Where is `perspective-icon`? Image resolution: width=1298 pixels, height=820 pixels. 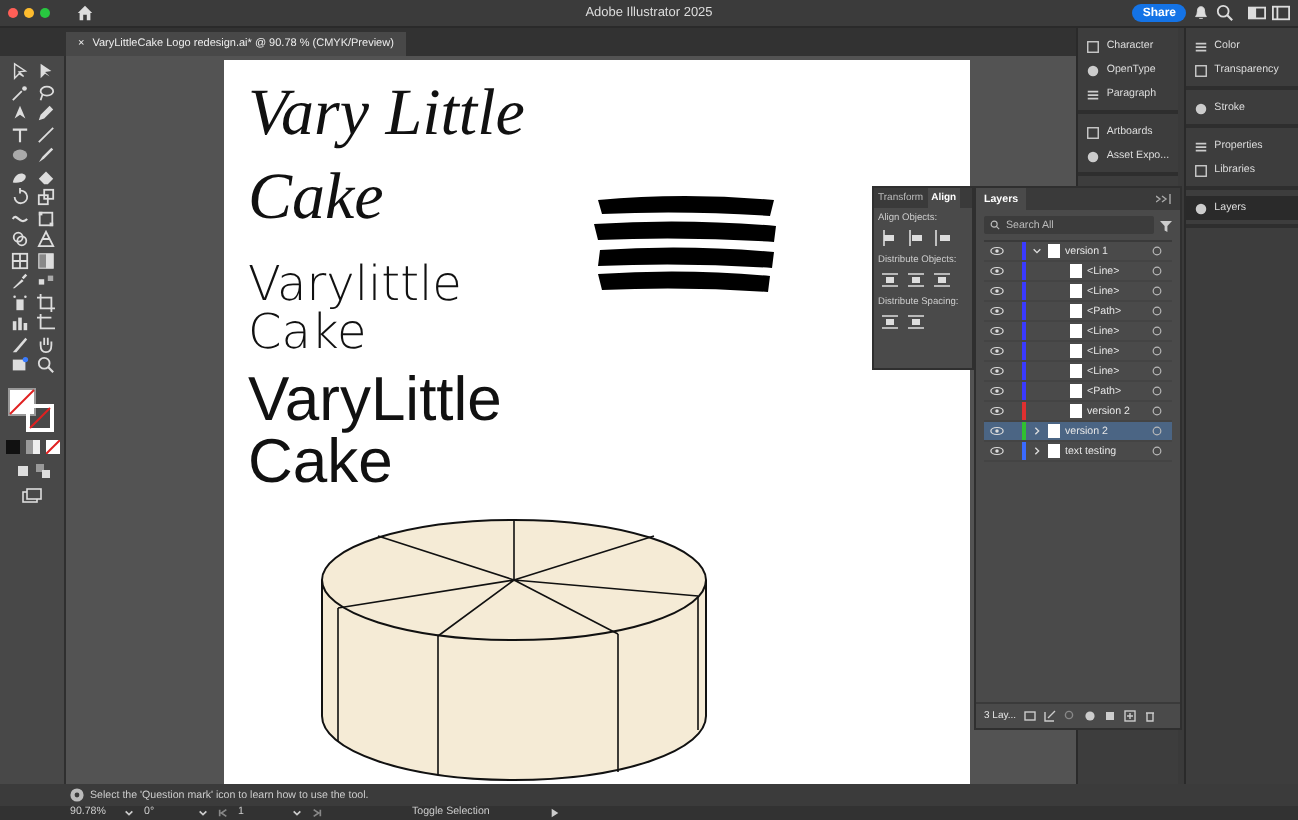
perspective-icon is located at coordinates (45, 239).